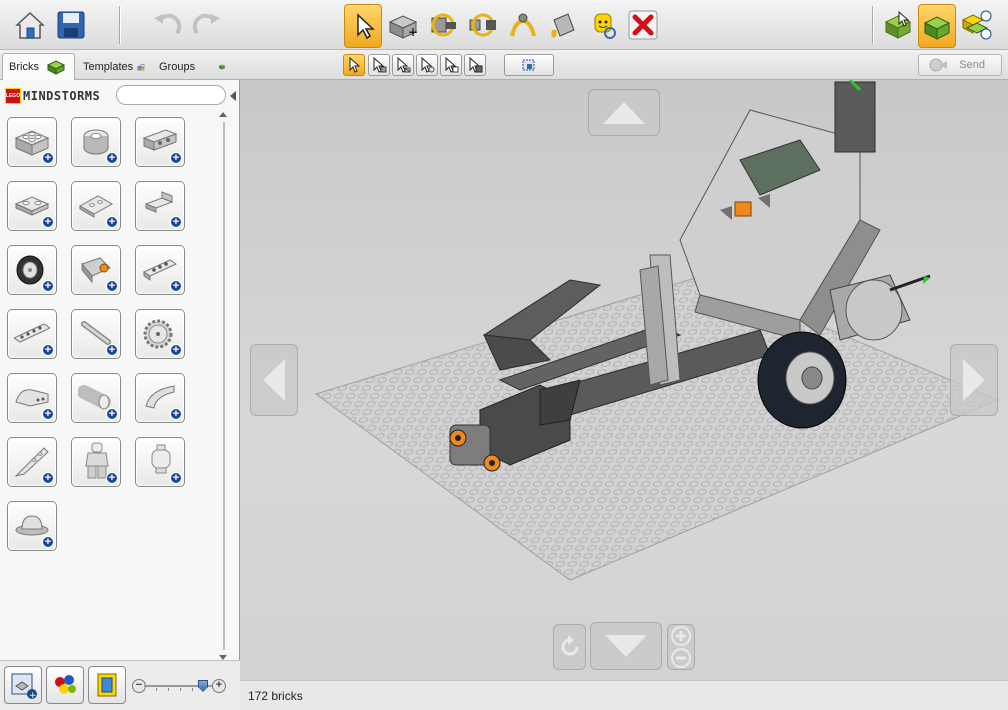  I want to click on curved-panel: +, so click(32, 398).